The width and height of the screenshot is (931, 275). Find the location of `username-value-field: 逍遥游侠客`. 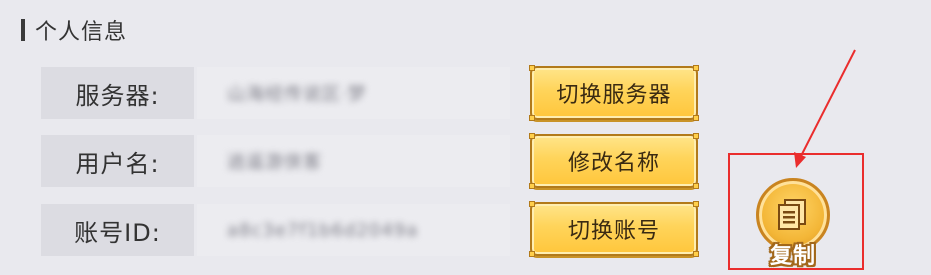

username-value-field: 逍遥游侠客 is located at coordinates (353, 161).